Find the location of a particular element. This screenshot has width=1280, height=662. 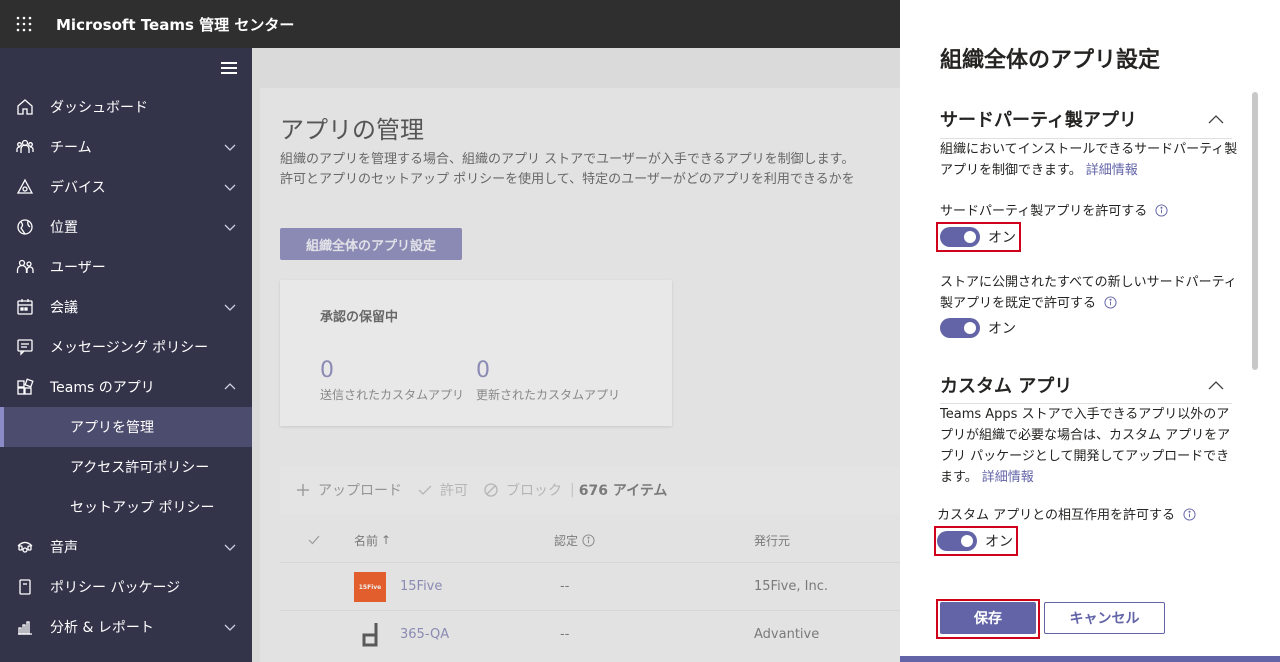

pending-approval-card: 承認の保留中 0 送信されたカスタムアプリ 0 更新されたカスタムアプリ is located at coordinates (476, 353).